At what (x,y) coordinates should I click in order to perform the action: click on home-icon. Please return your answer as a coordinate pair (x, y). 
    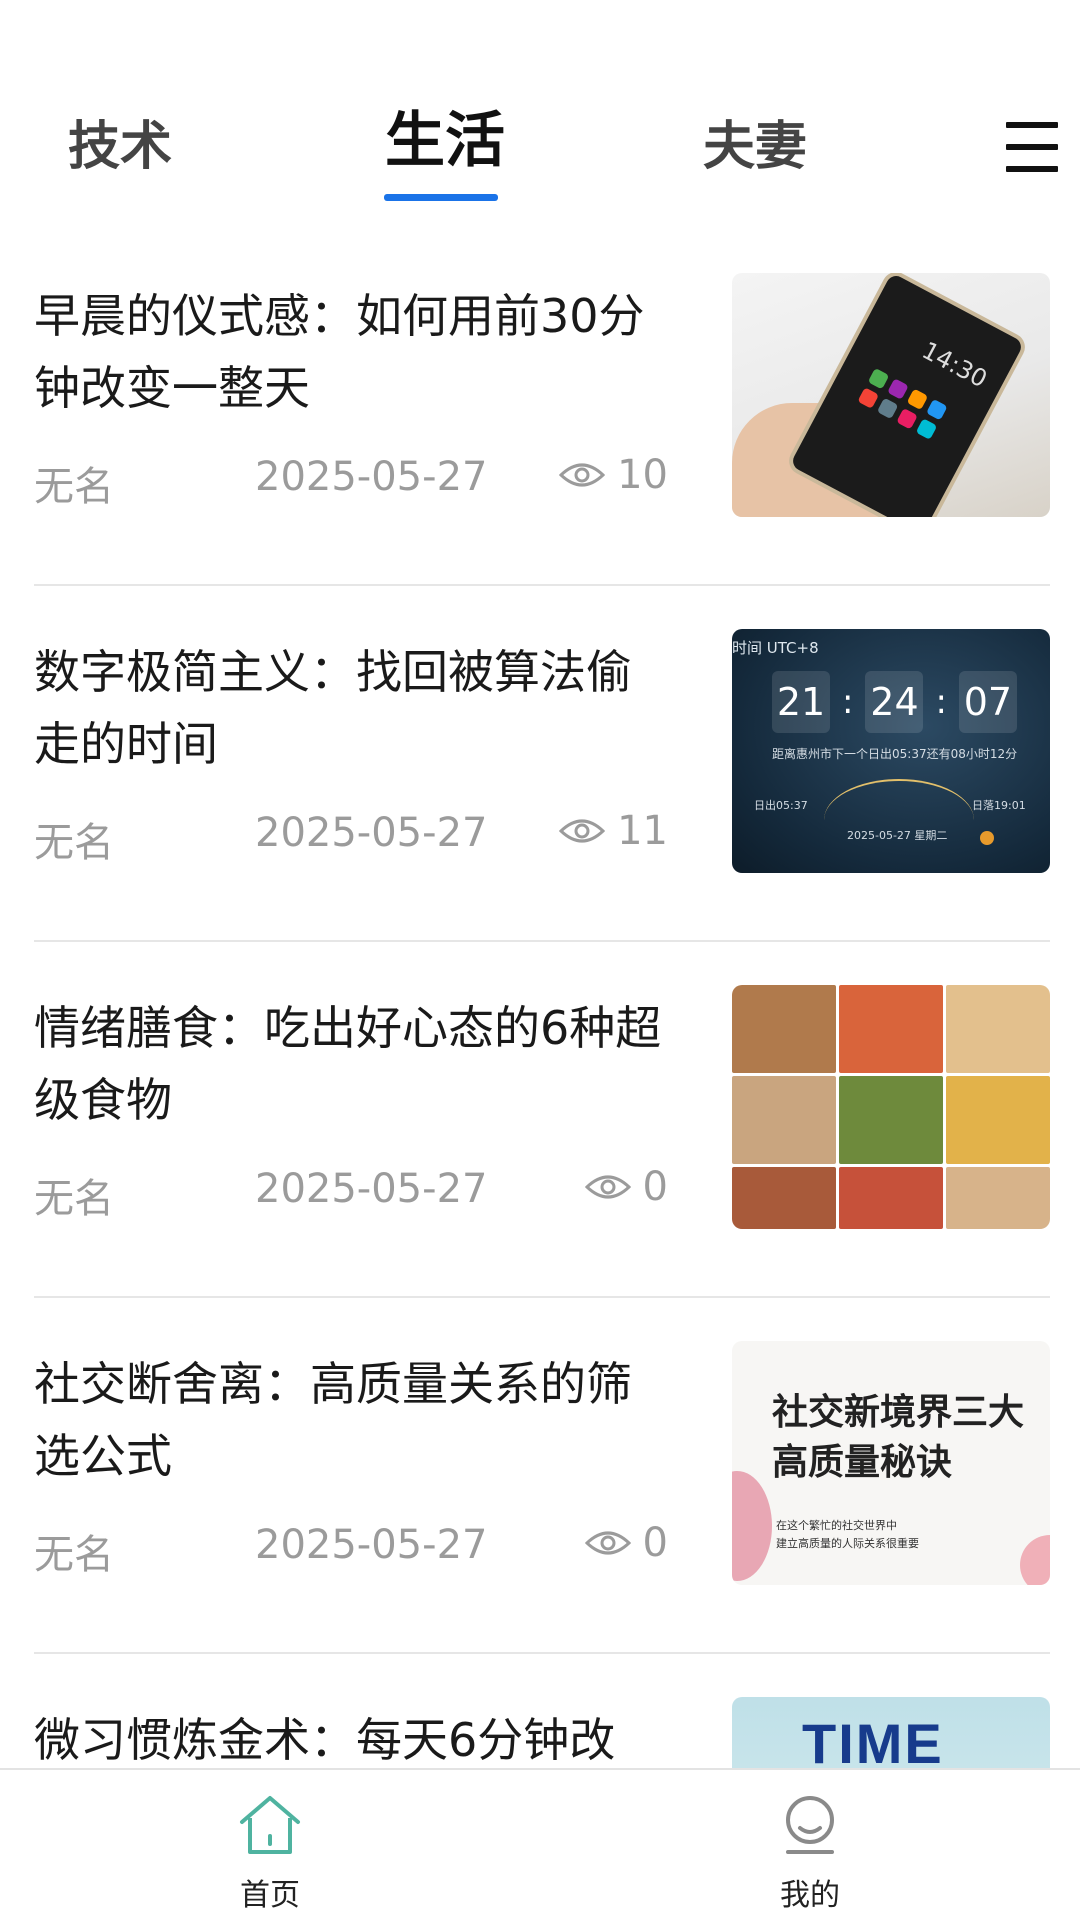
    Looking at the image, I should click on (270, 1825).